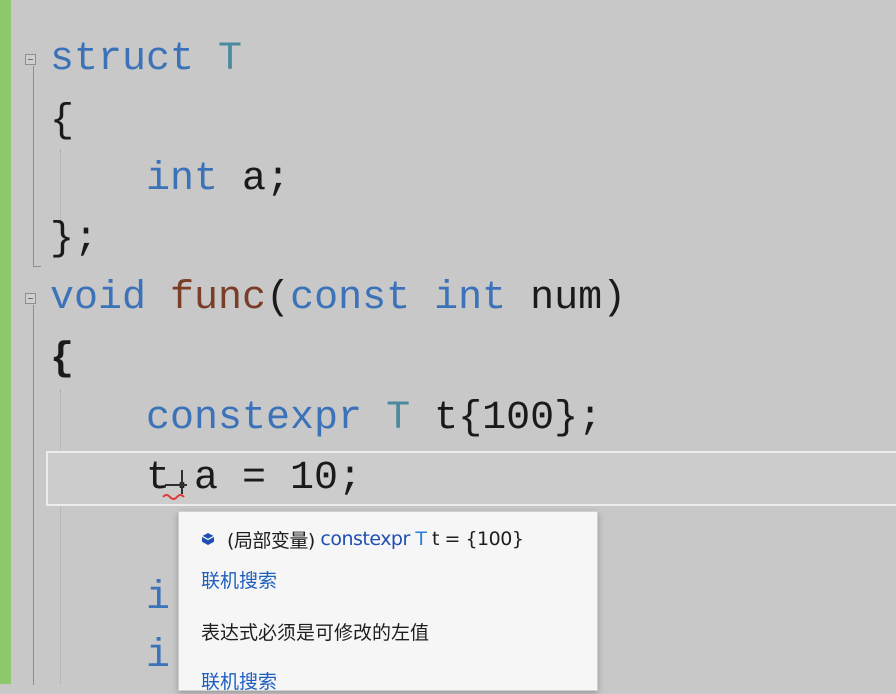  What do you see at coordinates (266, 179) in the screenshot?
I see `code-text: a;` at bounding box center [266, 179].